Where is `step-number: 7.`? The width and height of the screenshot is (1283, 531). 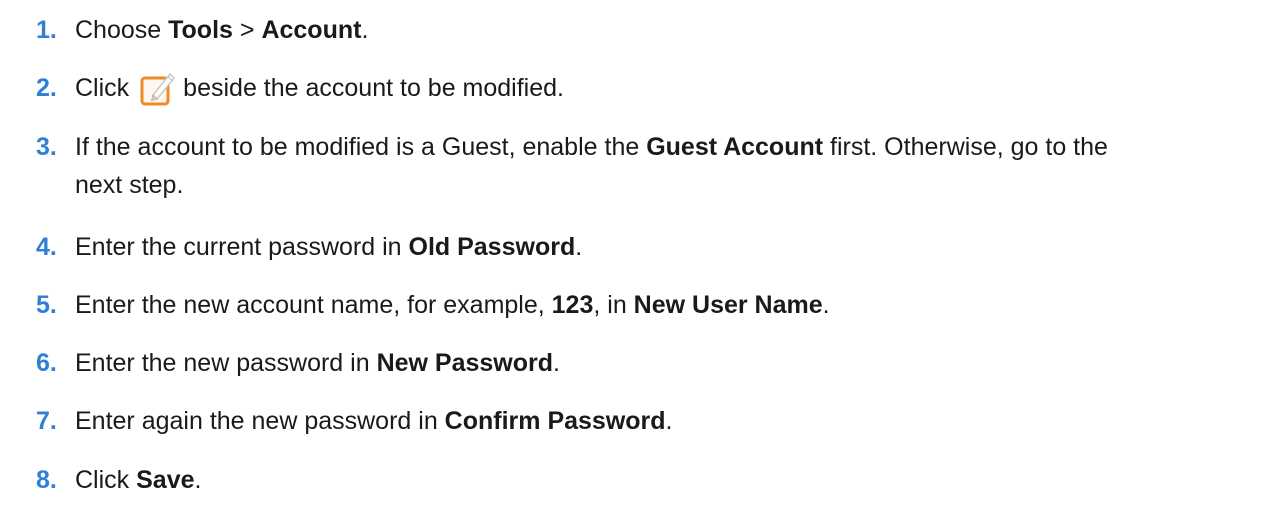
step-number: 7. is located at coordinates (46, 421).